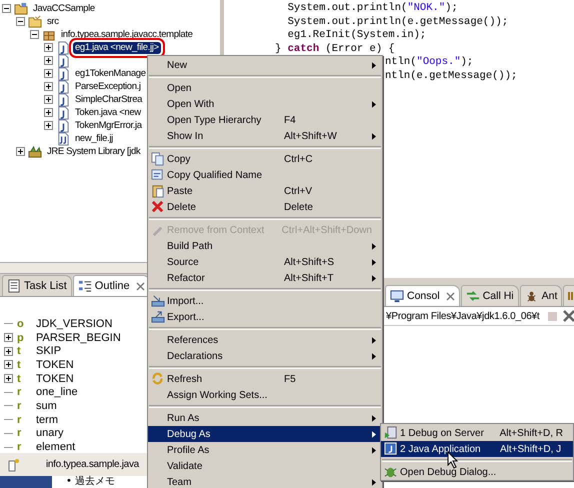 This screenshot has width=574, height=488. Describe the element at coordinates (108, 100) in the screenshot. I see `tree-item: SimpleCharStrea` at that location.